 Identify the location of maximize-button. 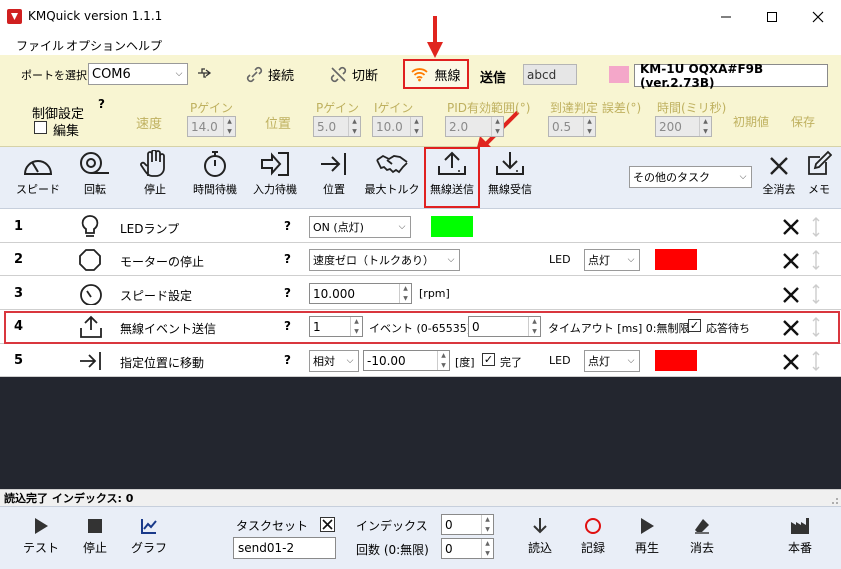
(772, 16).